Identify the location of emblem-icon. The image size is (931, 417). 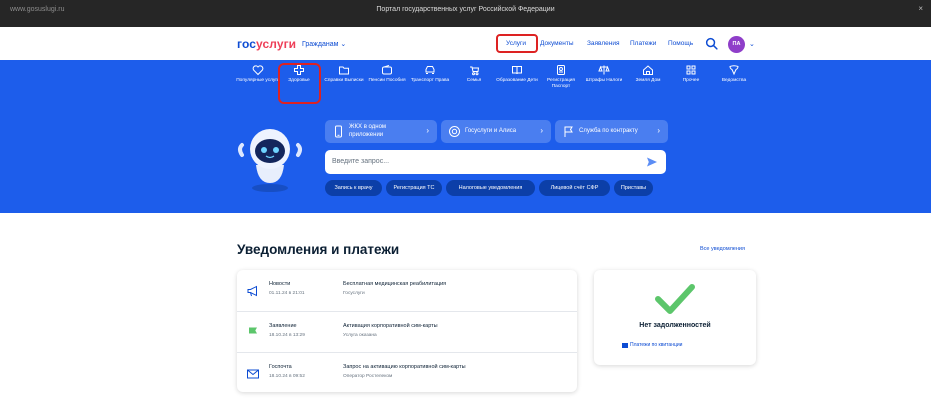
(734, 70).